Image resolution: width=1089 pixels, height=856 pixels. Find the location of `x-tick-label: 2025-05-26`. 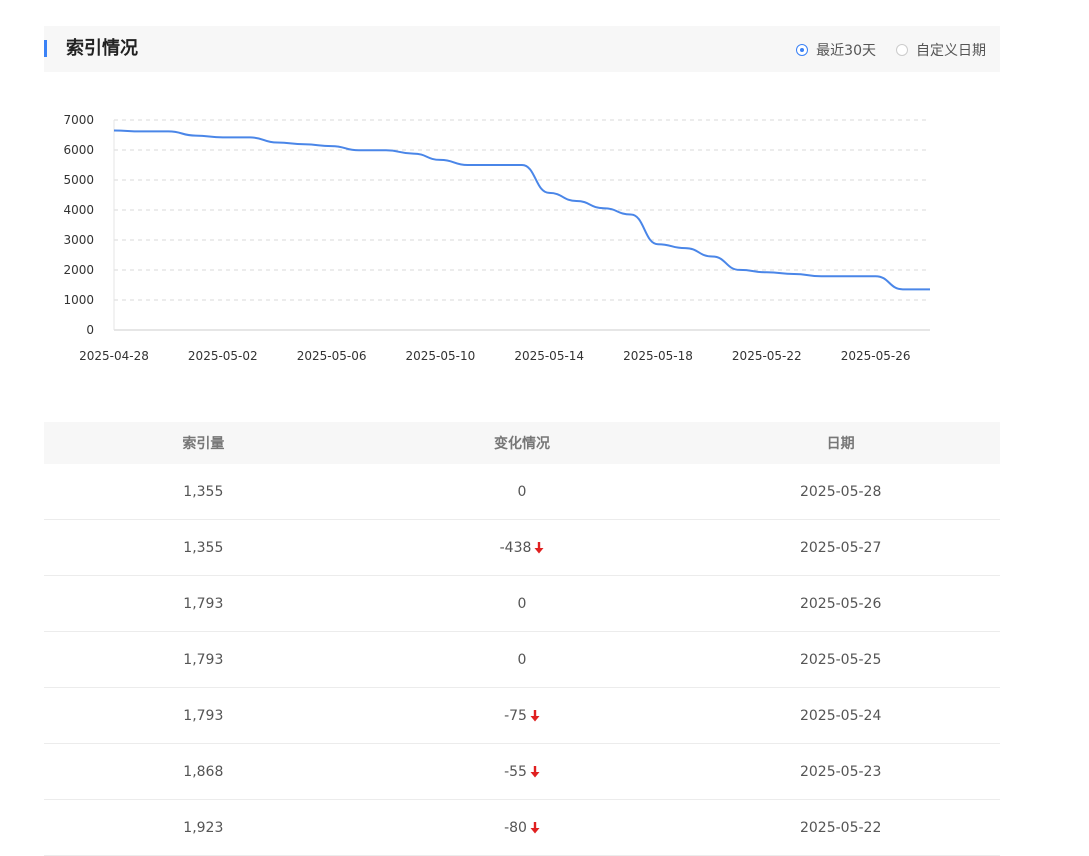

x-tick-label: 2025-05-26 is located at coordinates (876, 356).